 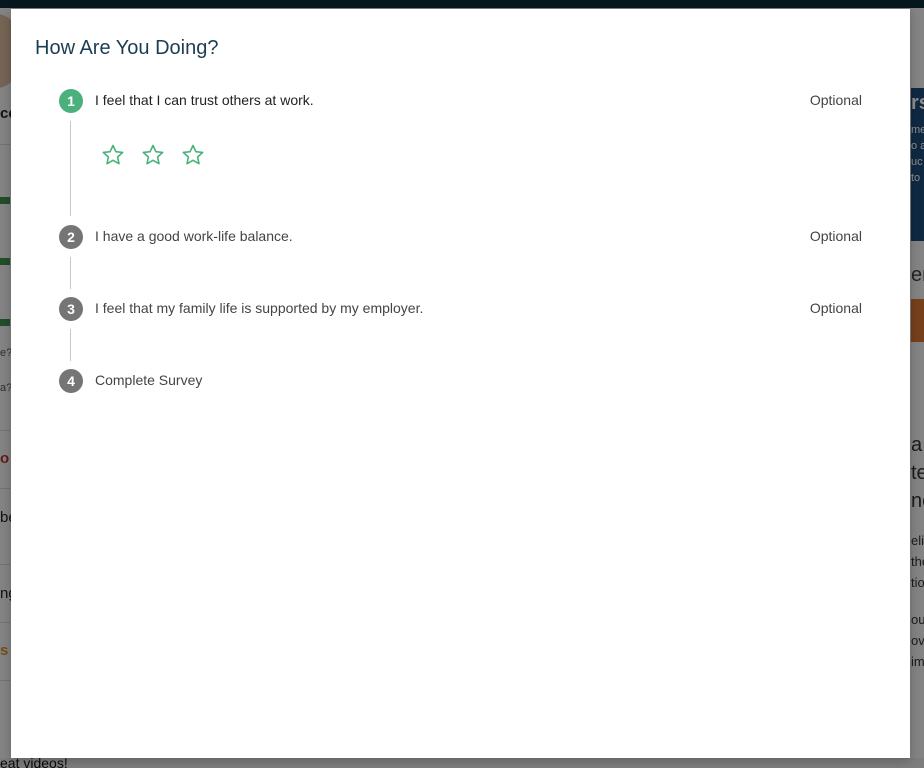 What do you see at coordinates (149, 380) in the screenshot?
I see `step-complete-label: Complete Survey` at bounding box center [149, 380].